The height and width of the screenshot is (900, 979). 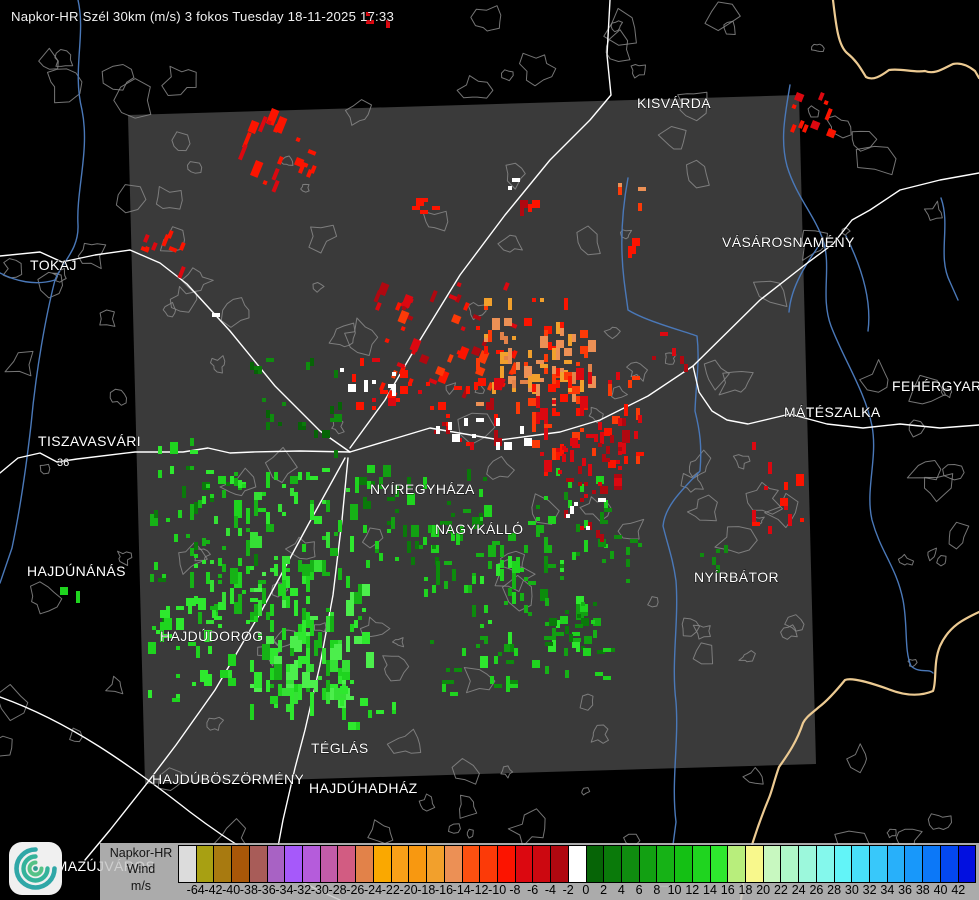 What do you see at coordinates (422, 489) in the screenshot?
I see `city-label: NYÍREGYHÁZA` at bounding box center [422, 489].